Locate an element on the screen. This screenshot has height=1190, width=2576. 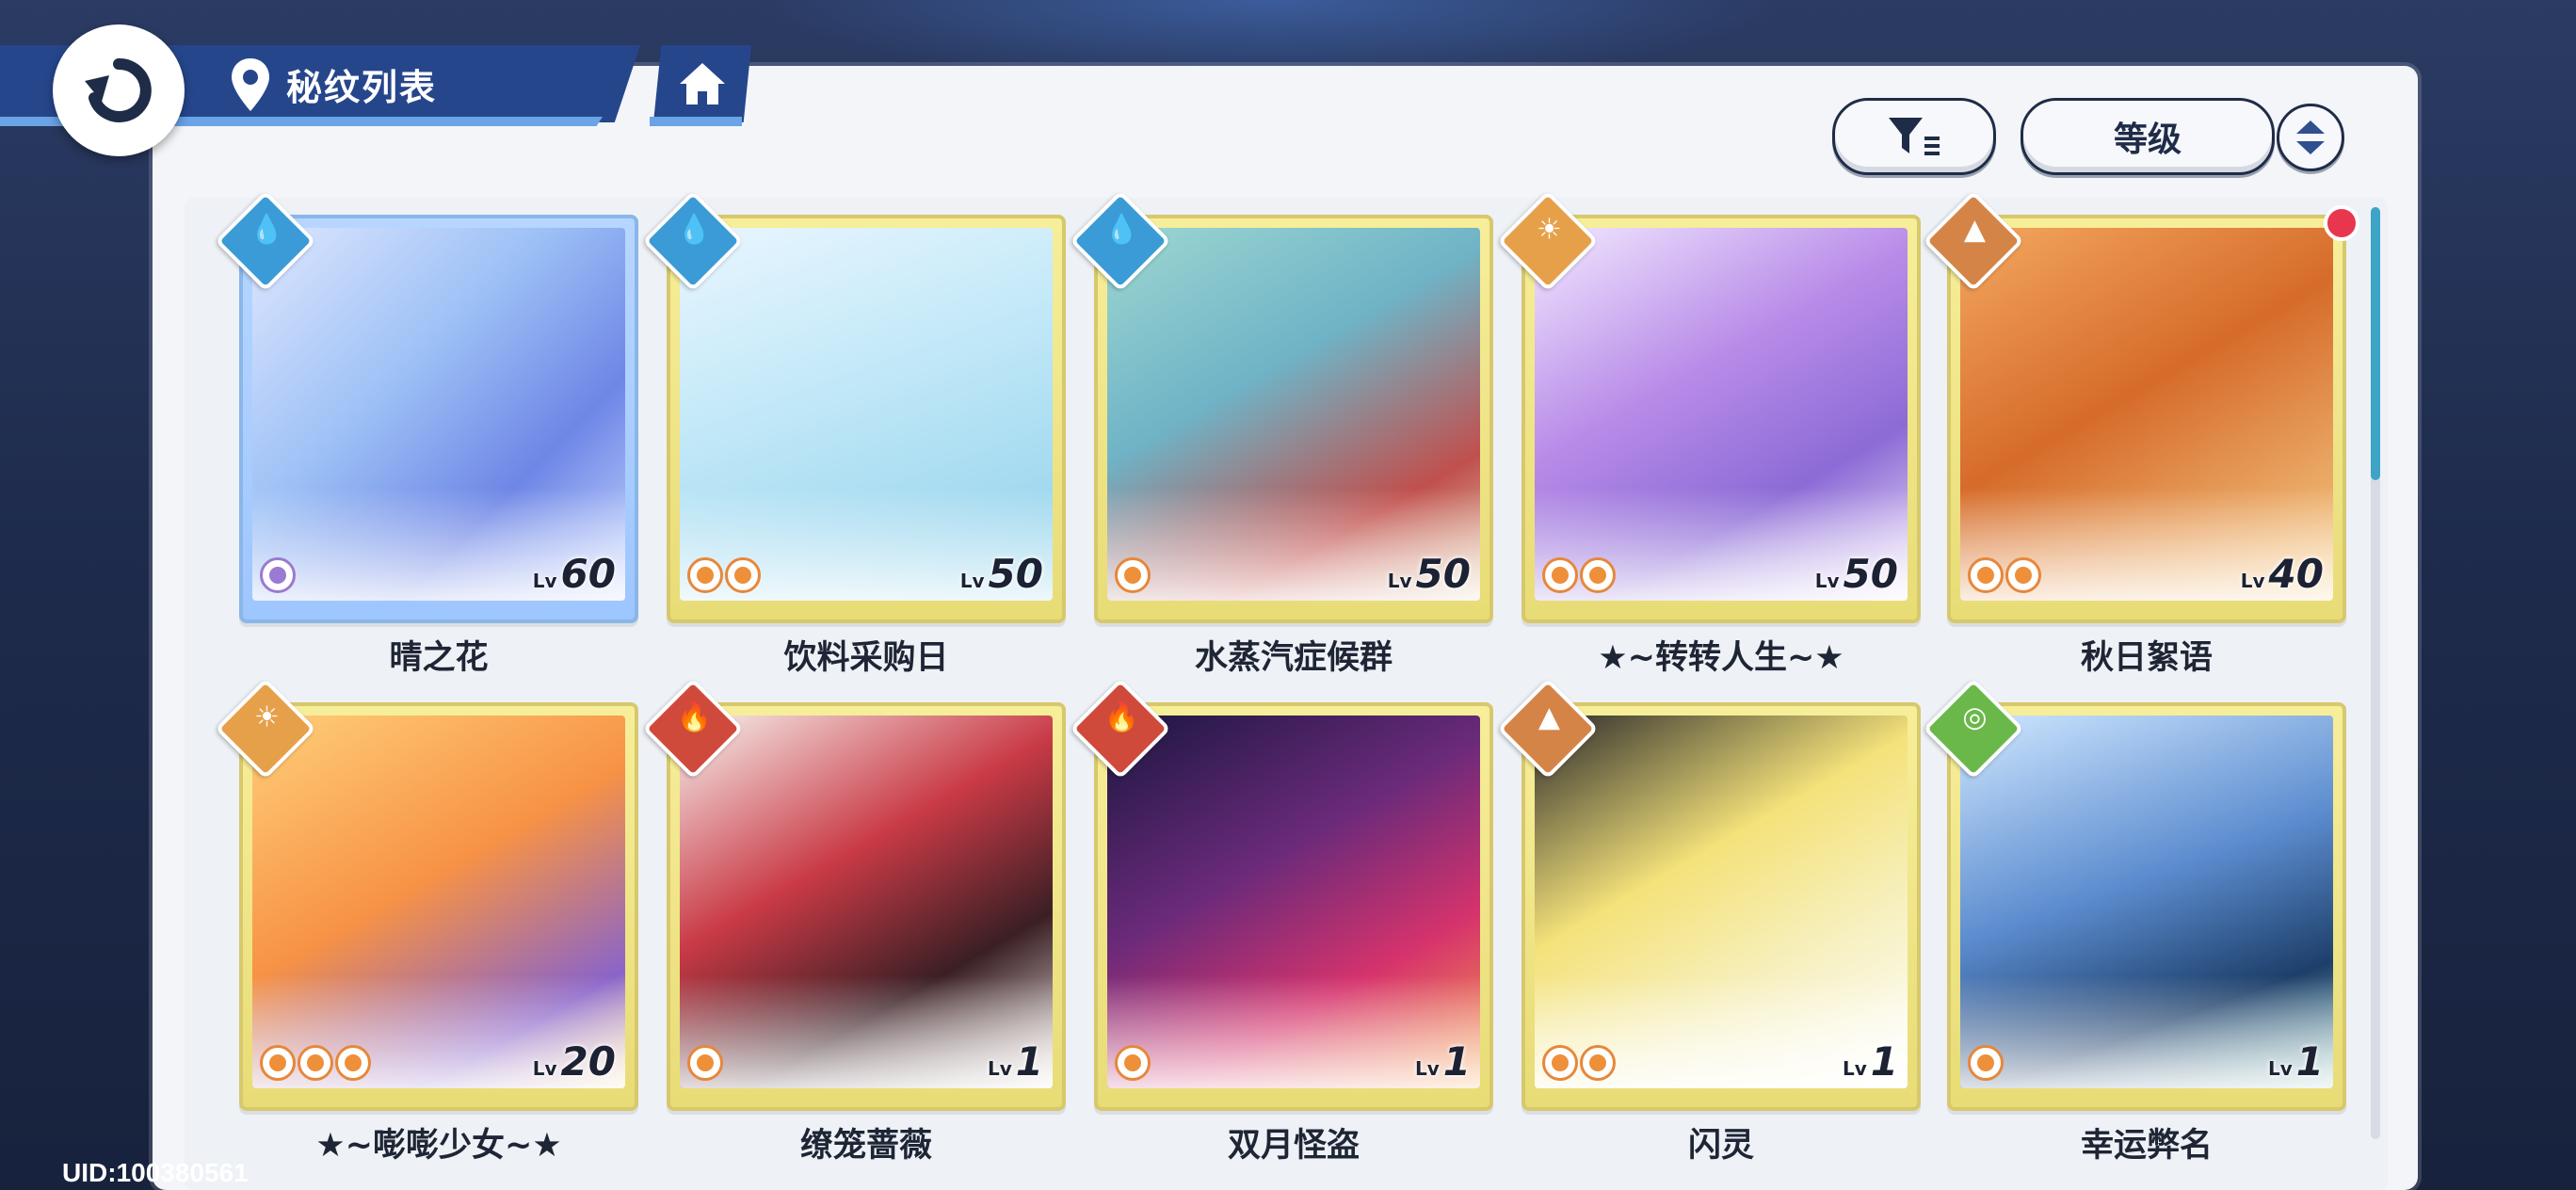
water-glyph-icon: 💧 is located at coordinates (694, 229).